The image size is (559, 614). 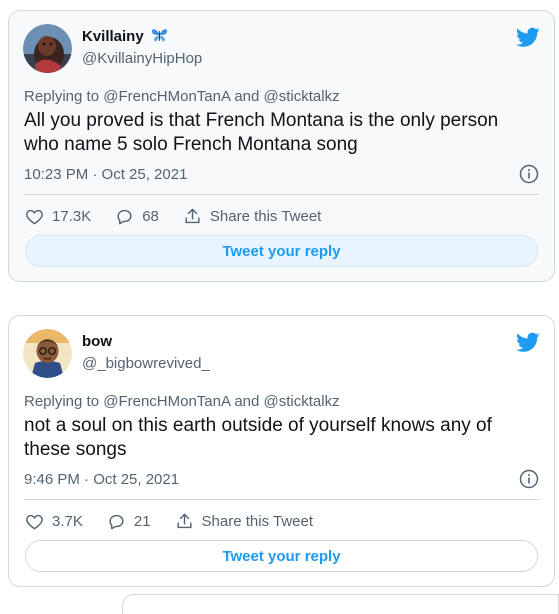 I want to click on reply-count: 21, so click(x=142, y=521).